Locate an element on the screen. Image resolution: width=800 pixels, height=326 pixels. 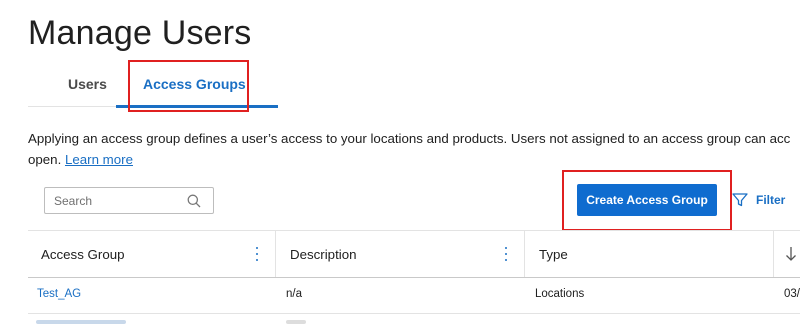
learn-more-link: Learn more is located at coordinates (99, 159).